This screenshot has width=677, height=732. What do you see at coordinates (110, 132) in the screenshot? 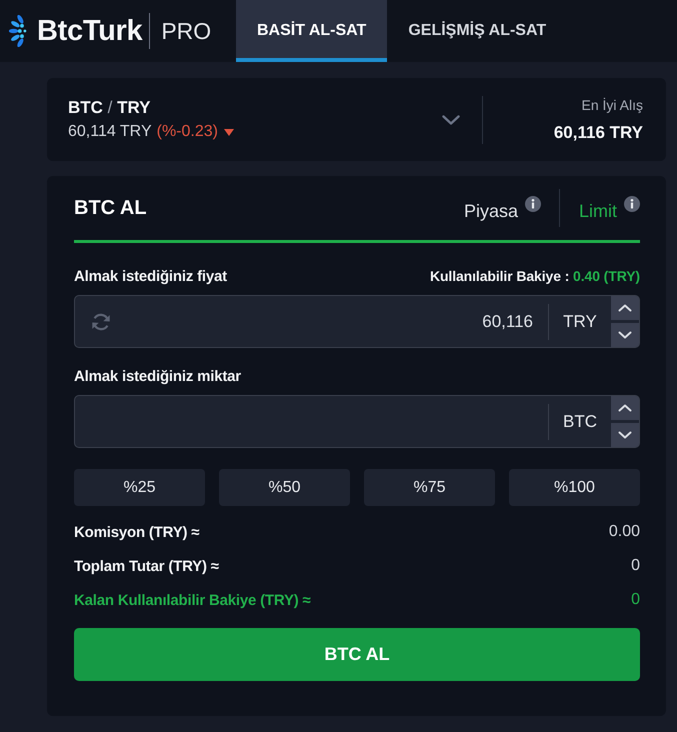
I see `last-price: 60,114 TRY` at bounding box center [110, 132].